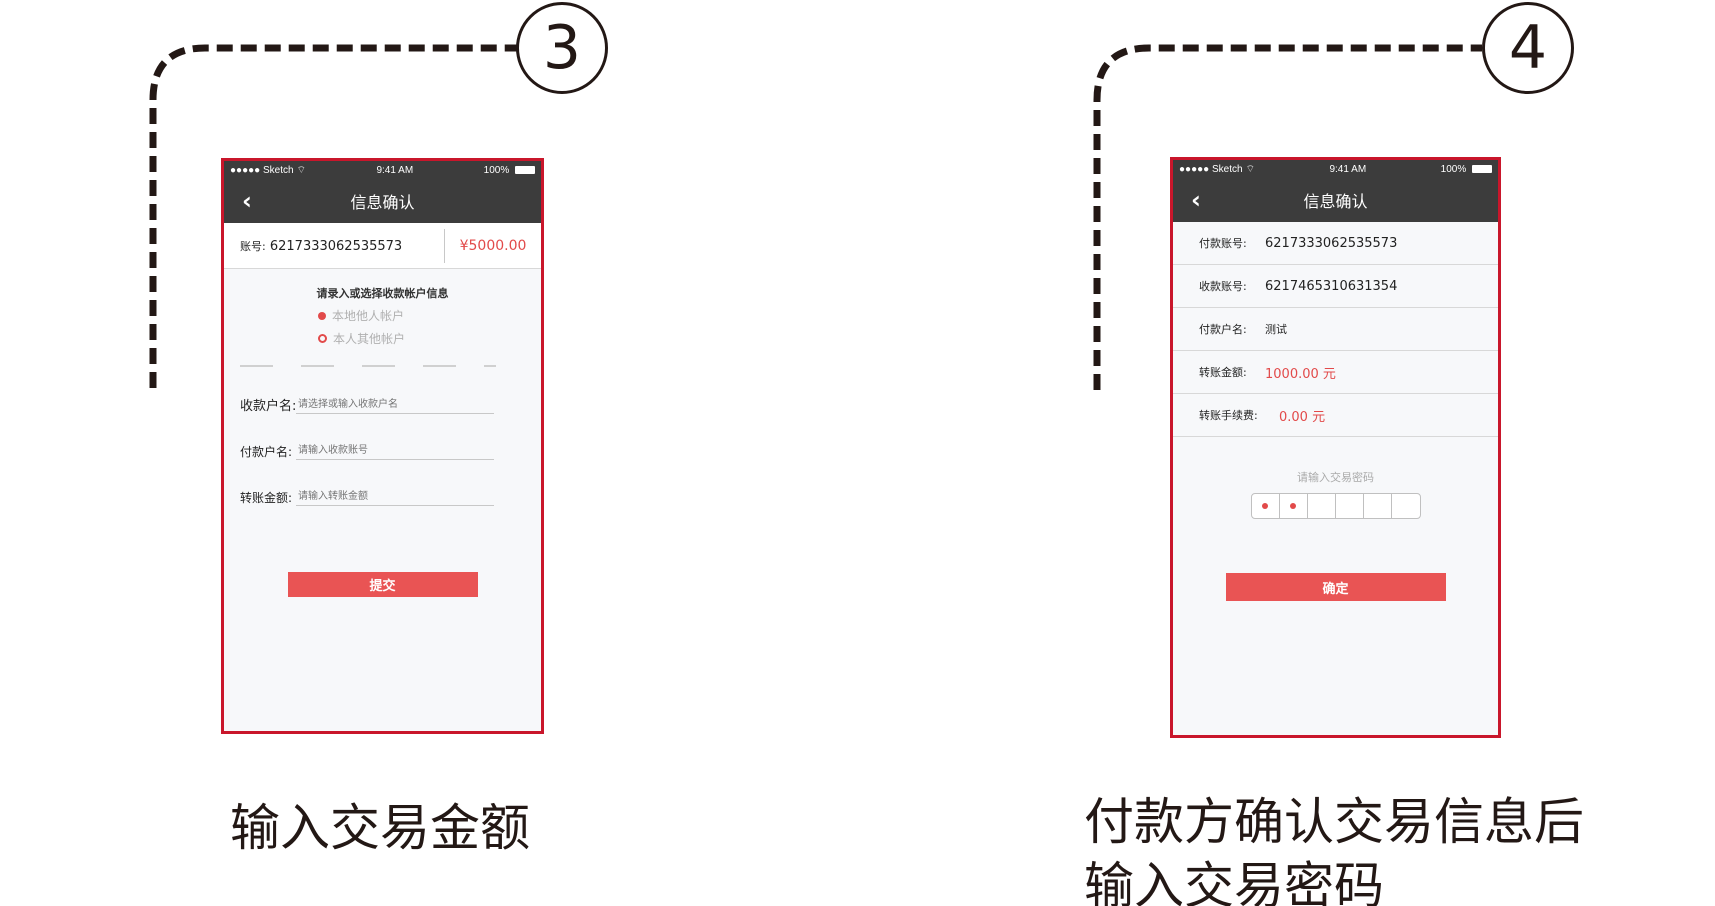 The image size is (1715, 906). I want to click on caption-step-3: 输入交易金额, so click(380, 828).